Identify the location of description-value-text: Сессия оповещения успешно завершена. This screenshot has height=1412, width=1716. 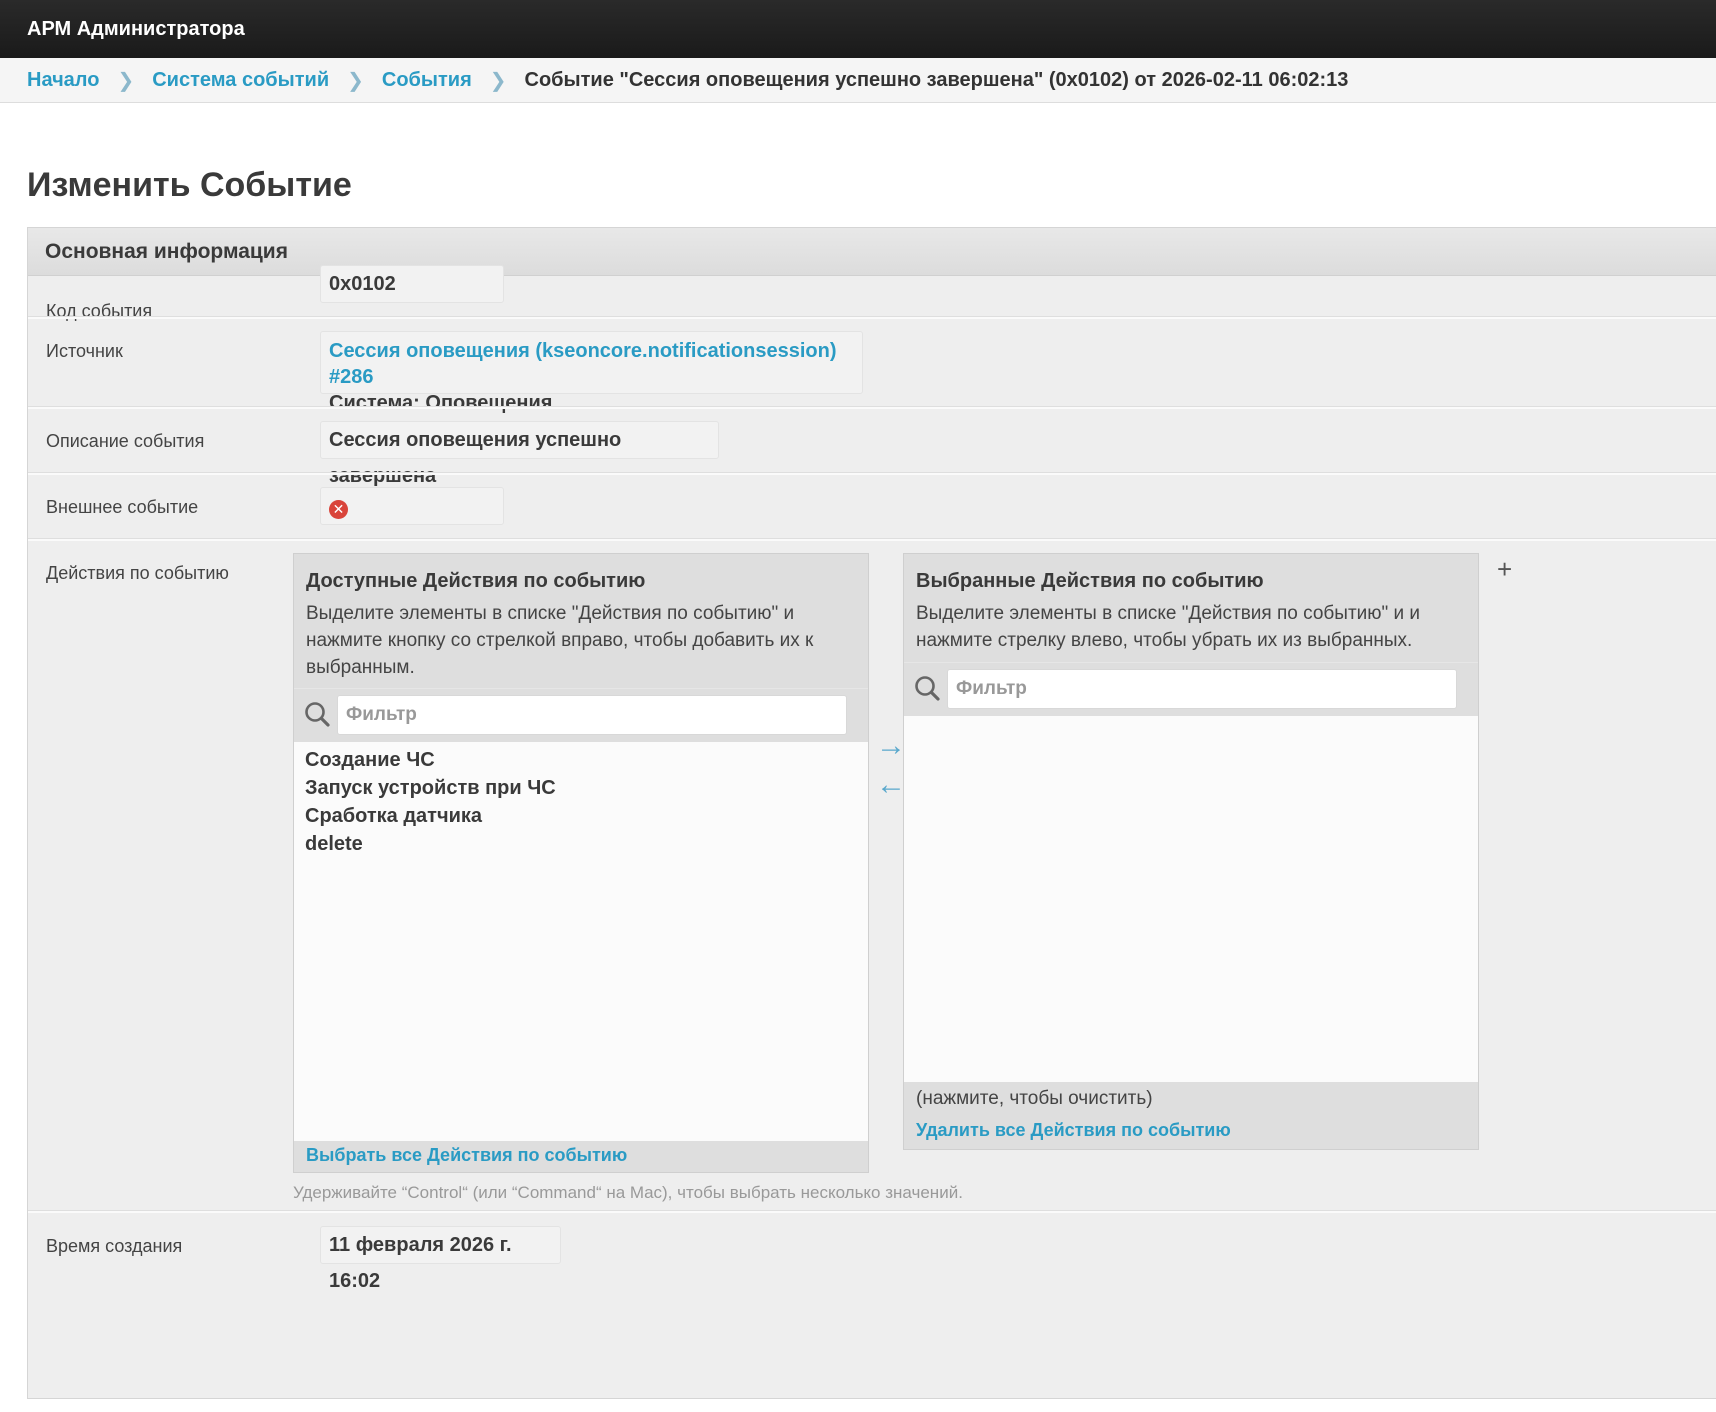
(475, 458).